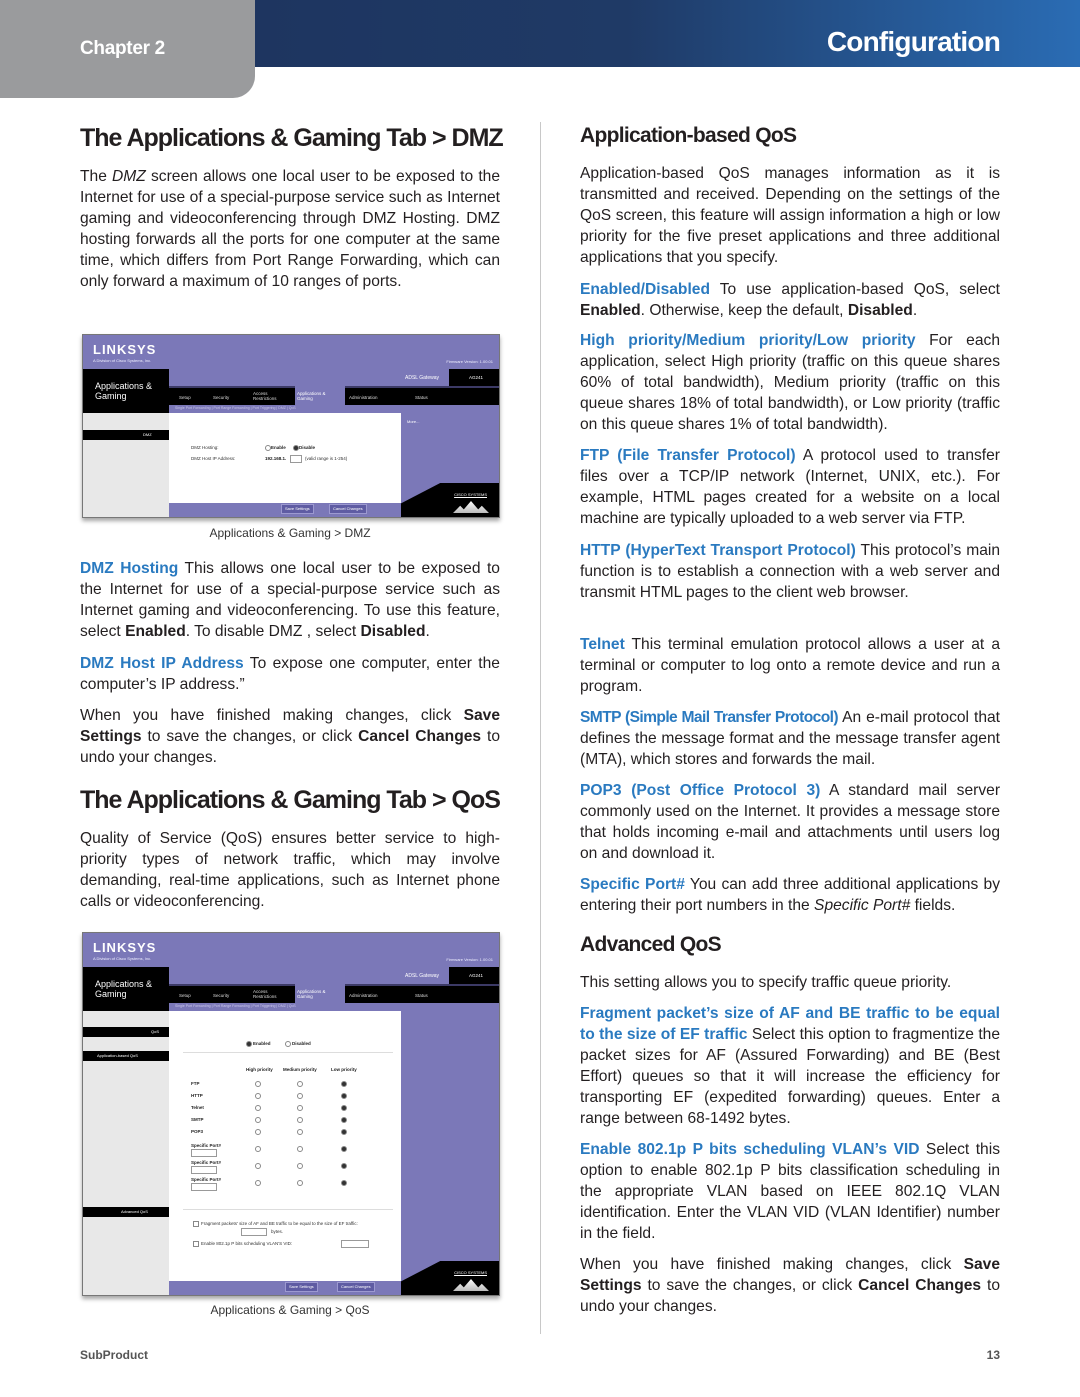 The image size is (1080, 1397). I want to click on dmz-hosting-label: DMZ Hosting:, so click(205, 447).